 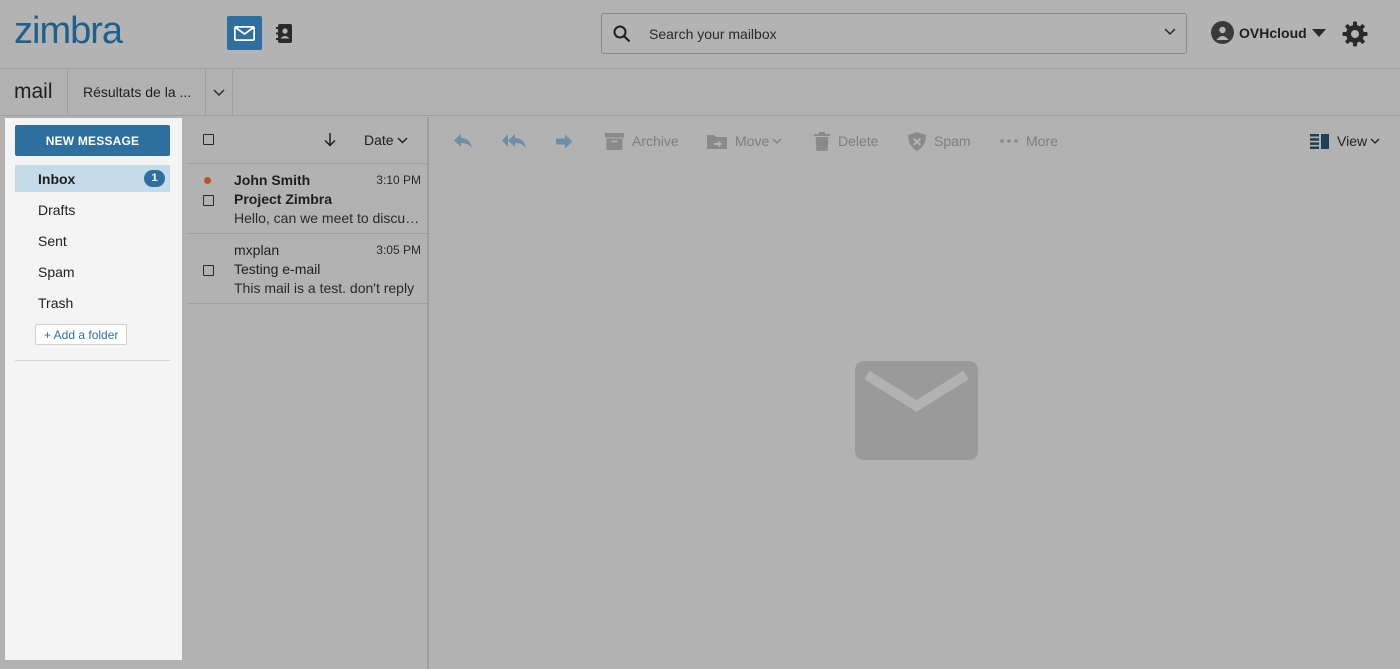 I want to click on reply-all-icon, so click(x=514, y=141).